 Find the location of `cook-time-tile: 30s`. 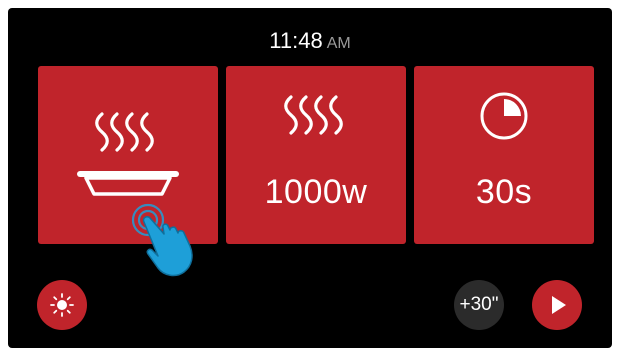

cook-time-tile: 30s is located at coordinates (504, 155).